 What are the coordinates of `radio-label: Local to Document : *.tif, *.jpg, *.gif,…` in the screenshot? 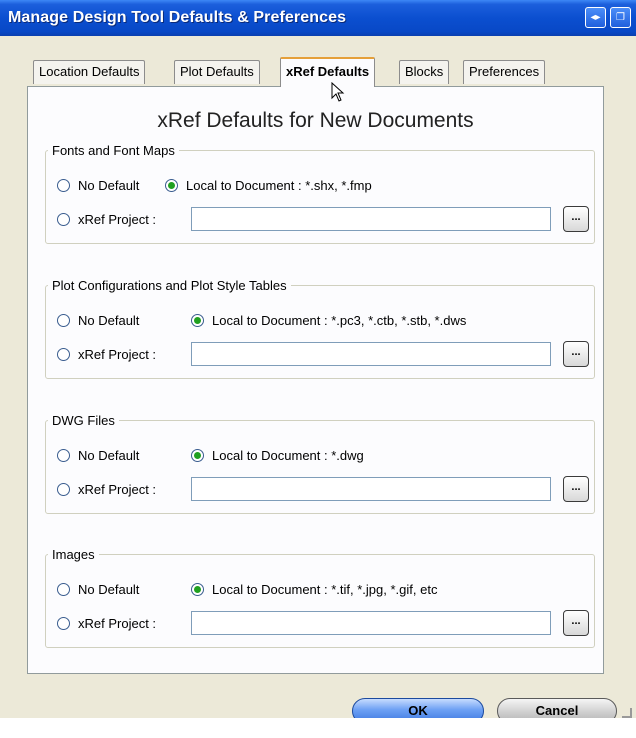 It's located at (325, 589).